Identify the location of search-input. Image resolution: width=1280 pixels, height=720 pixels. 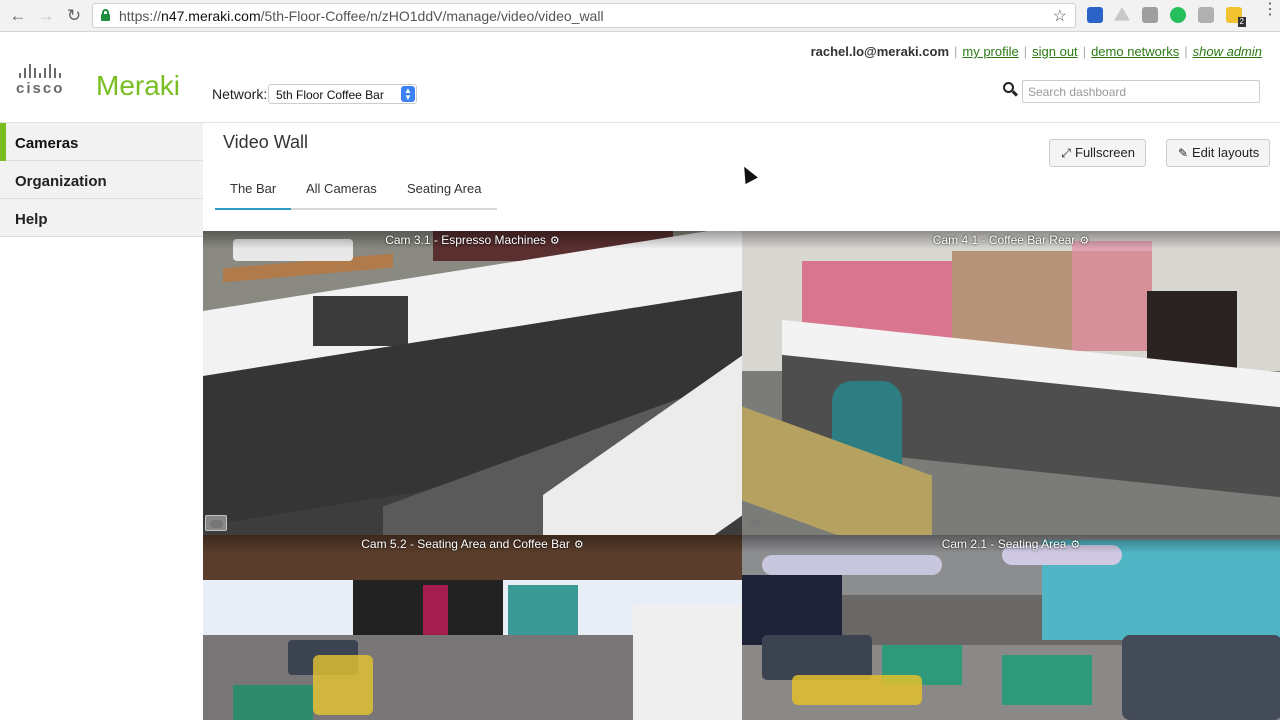
(1141, 91).